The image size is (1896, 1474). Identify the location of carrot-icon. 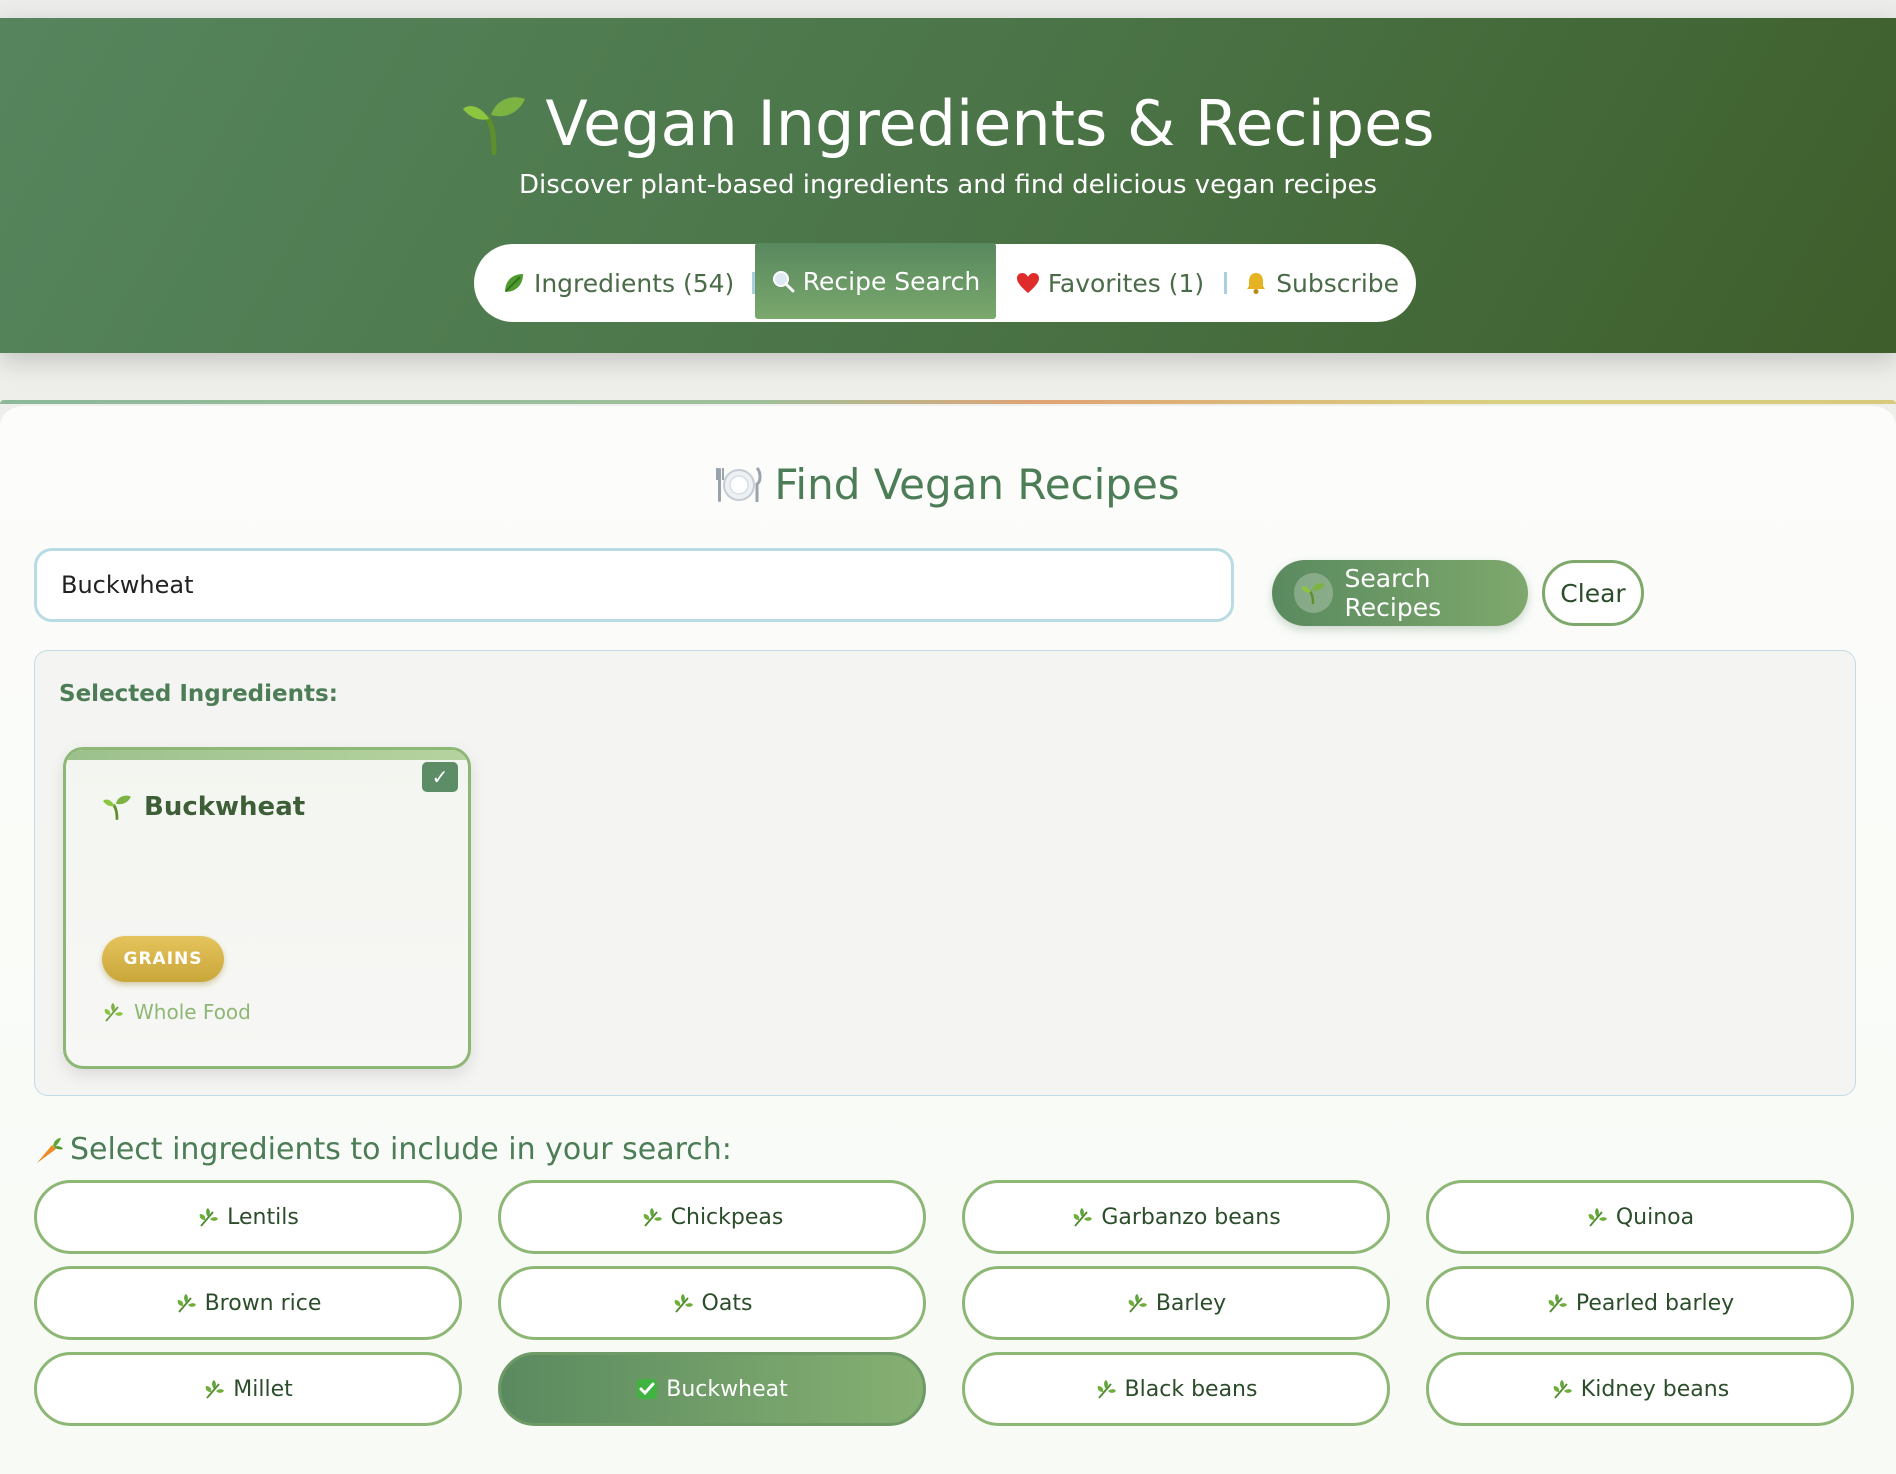
(50, 1150).